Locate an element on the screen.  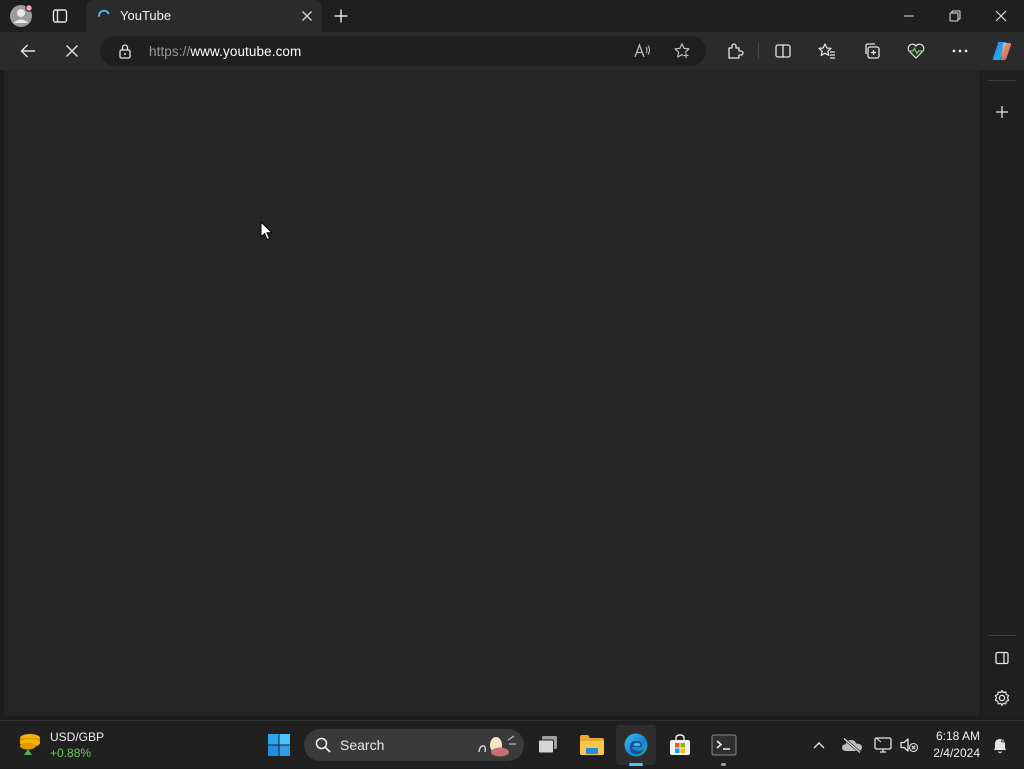
edge-icon is located at coordinates (636, 745).